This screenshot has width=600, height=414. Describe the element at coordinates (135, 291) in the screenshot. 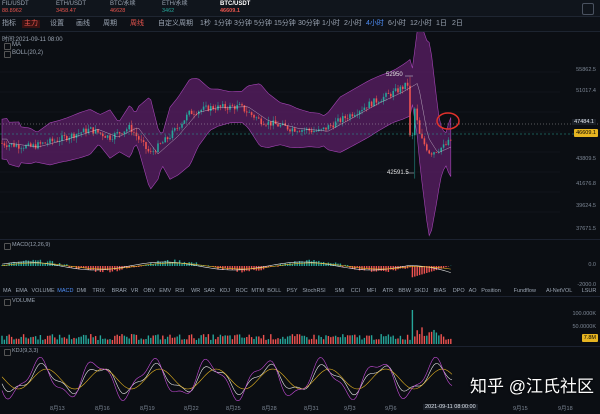

I see `indicator-tab-vr: VR` at that location.